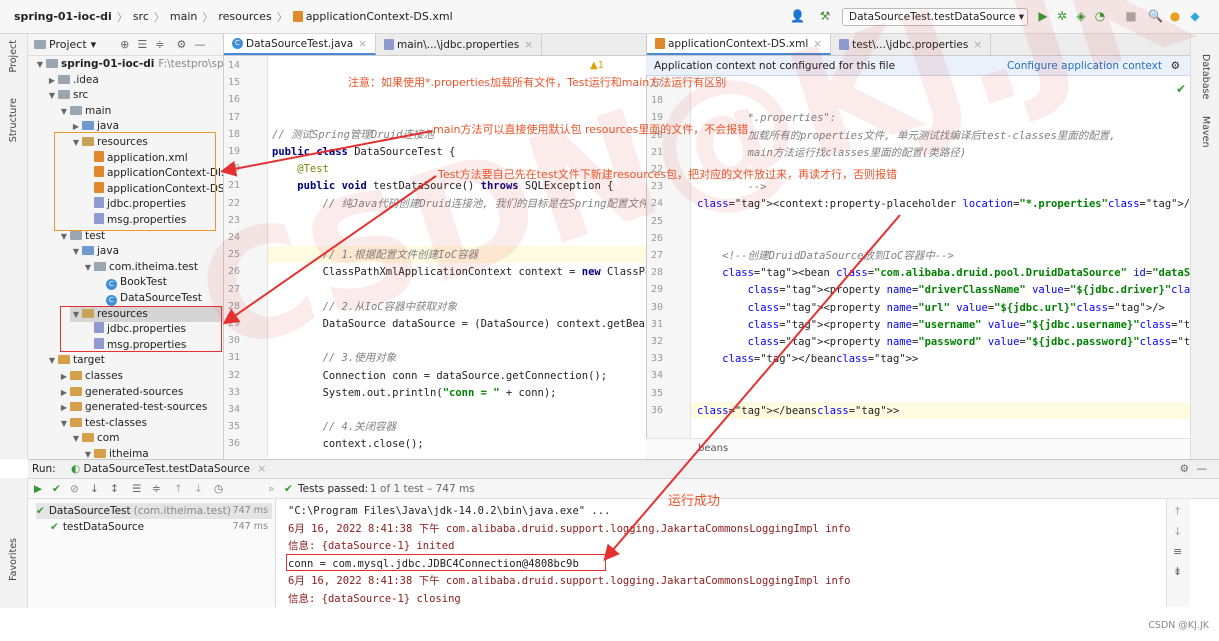  Describe the element at coordinates (183, 16) in the screenshot. I see `breadcrumb-item: main` at that location.